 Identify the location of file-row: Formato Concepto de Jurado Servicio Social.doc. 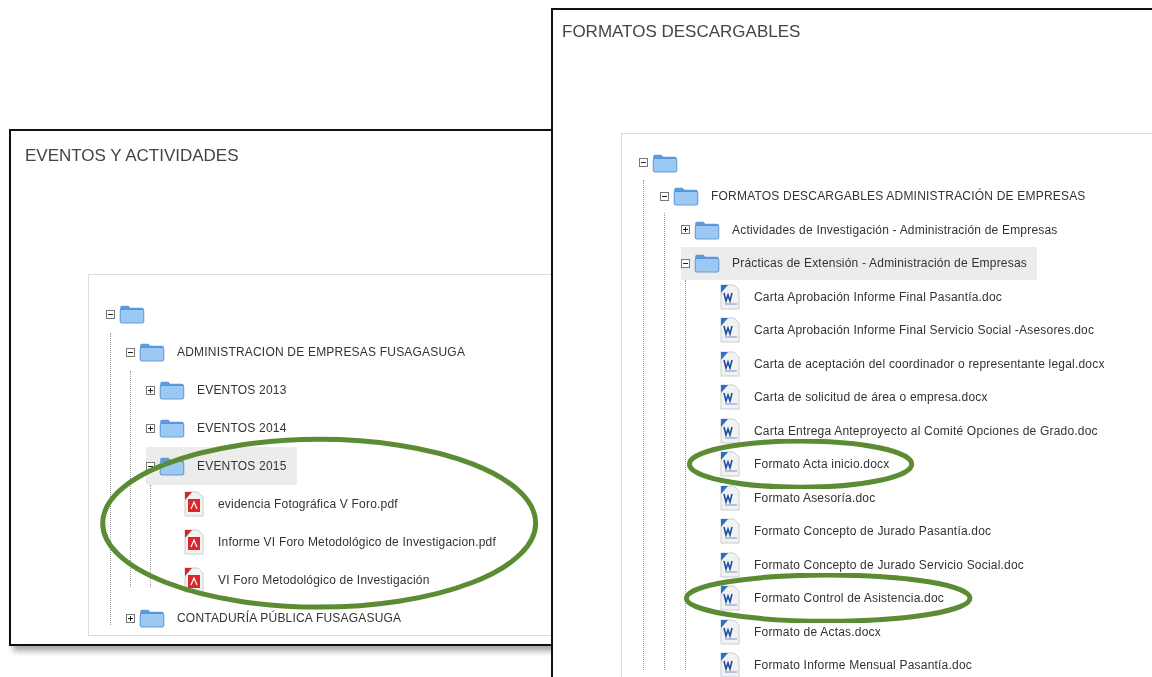
(868, 565).